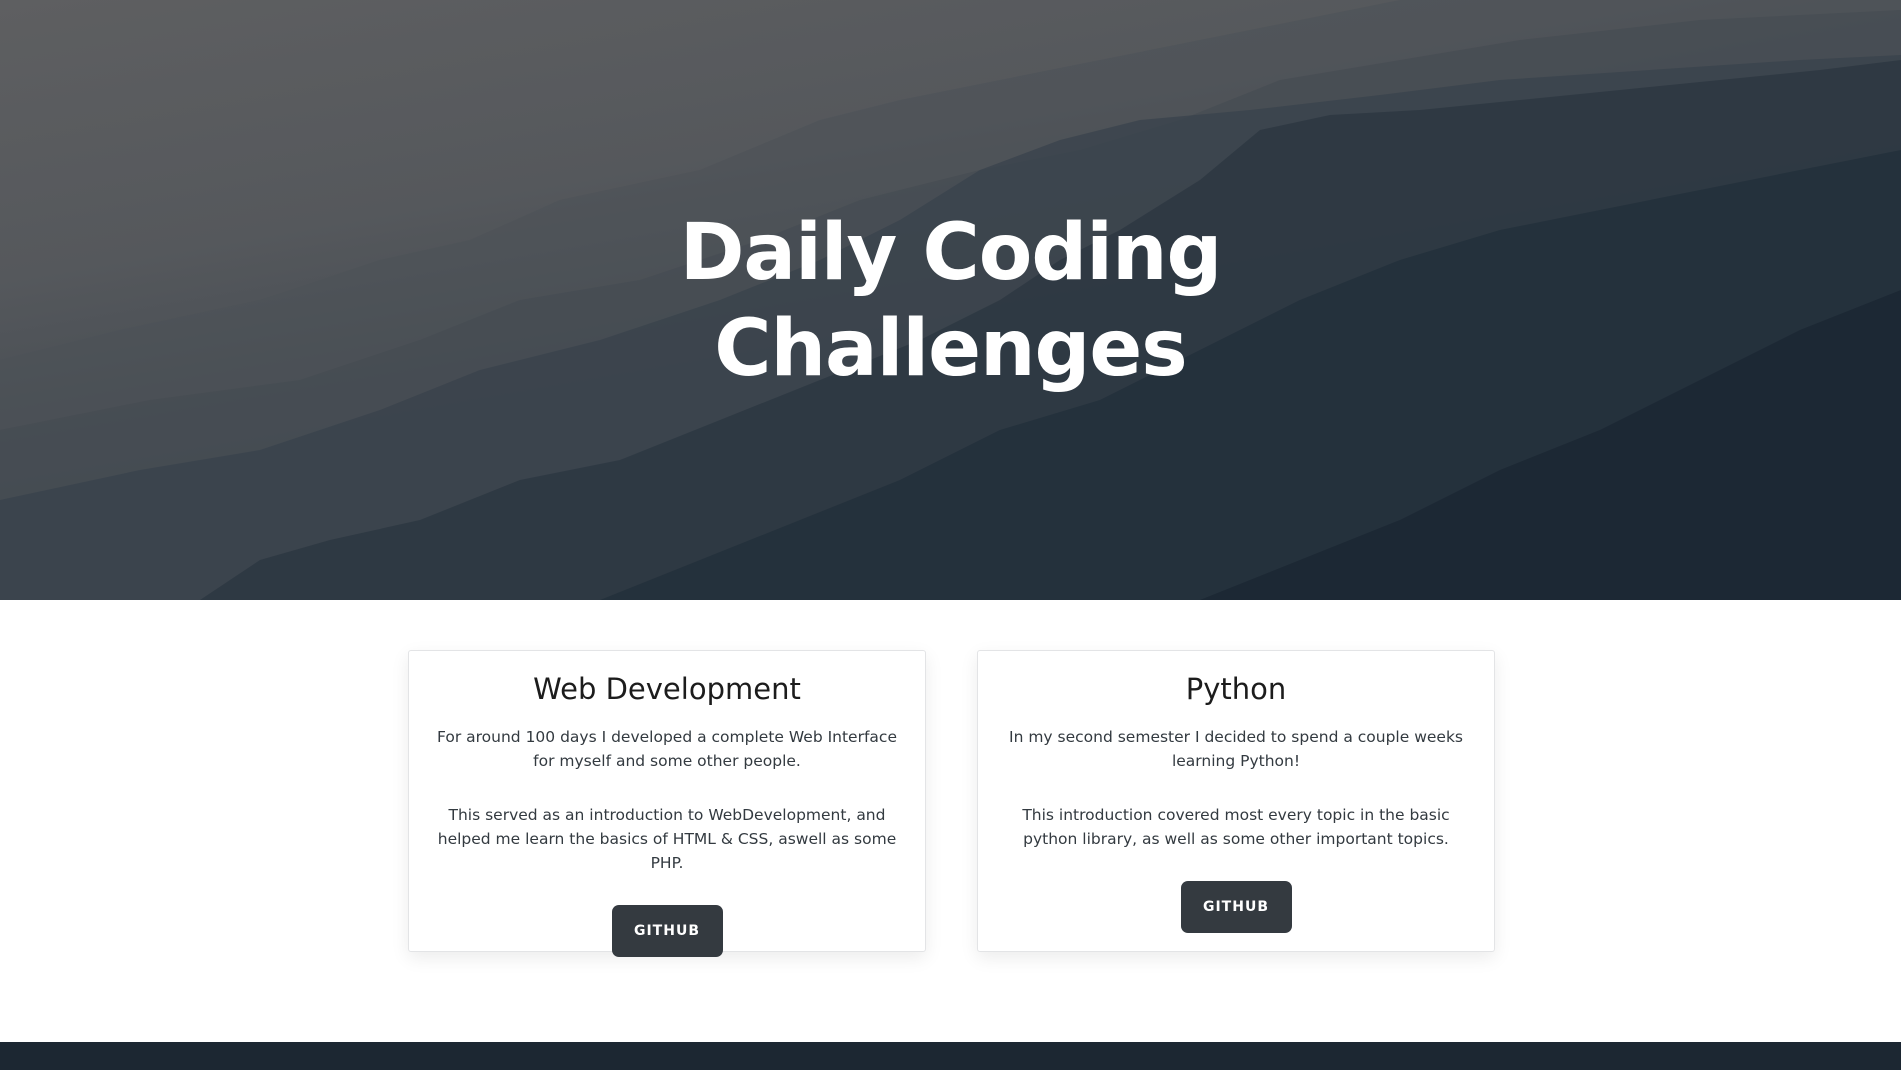 The image size is (1901, 1070). Describe the element at coordinates (950, 349) in the screenshot. I see `page-title-line-2: Challenges` at that location.